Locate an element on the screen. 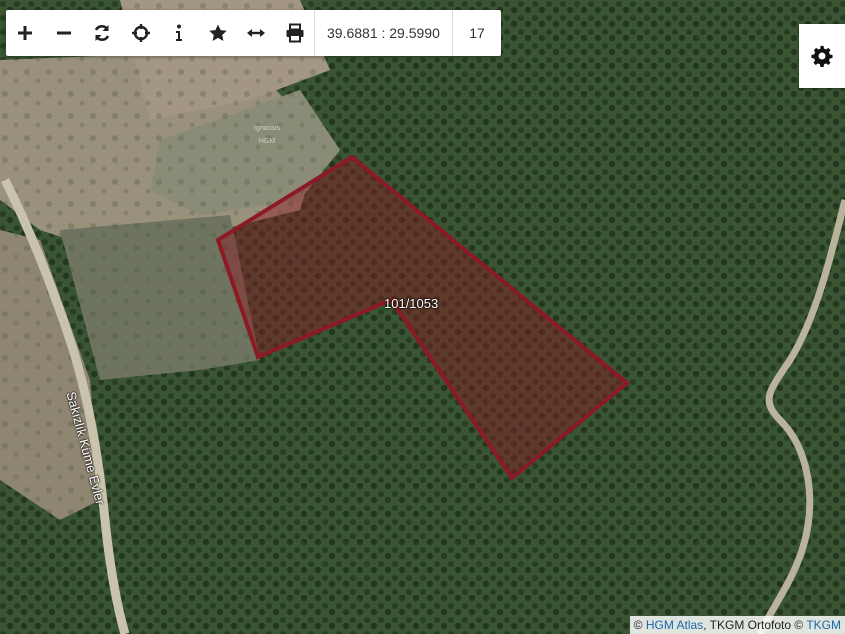 The width and height of the screenshot is (845, 634). favorite-button is located at coordinates (218, 33).